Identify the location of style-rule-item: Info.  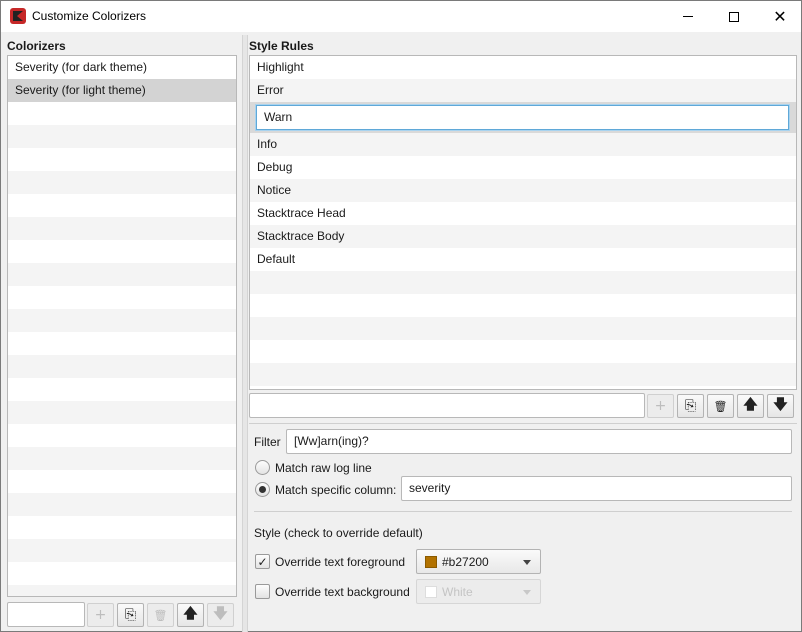
(523, 144).